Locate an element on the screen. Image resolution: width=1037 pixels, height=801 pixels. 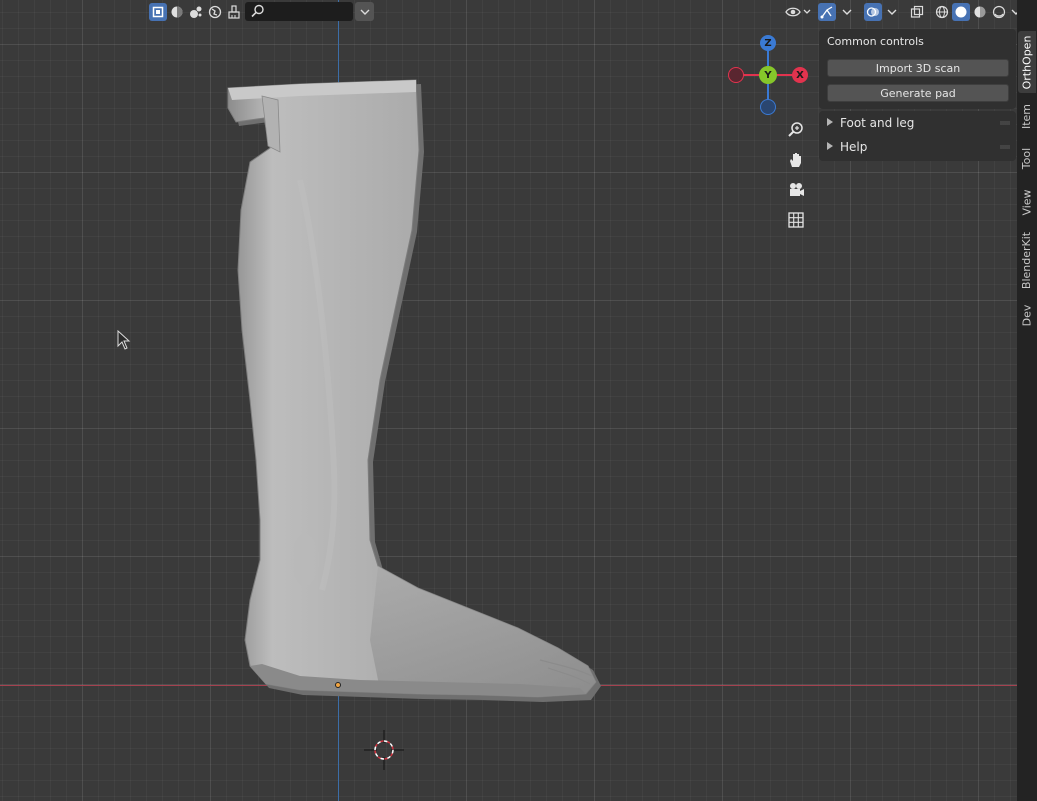
tab-tool-label: Tool is located at coordinates (1027, 158).